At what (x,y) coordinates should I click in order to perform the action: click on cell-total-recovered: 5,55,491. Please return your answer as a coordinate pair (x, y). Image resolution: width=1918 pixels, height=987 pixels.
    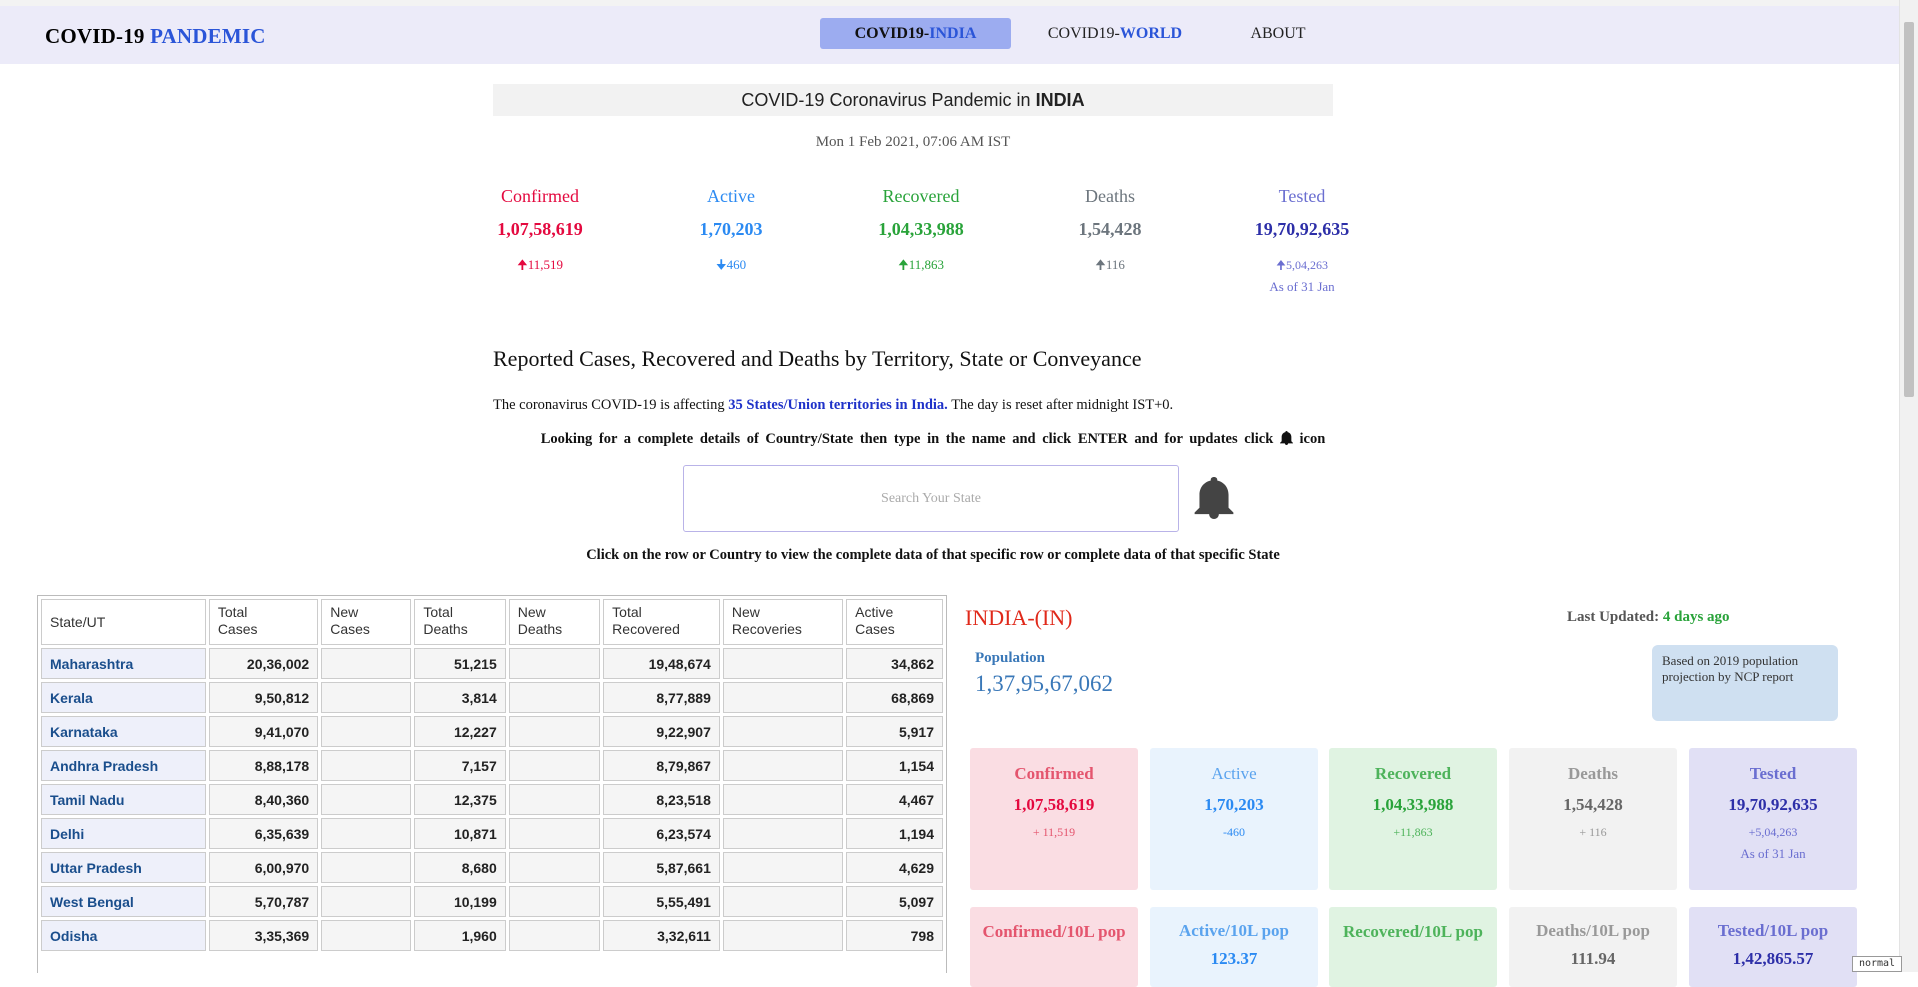
    Looking at the image, I should click on (661, 901).